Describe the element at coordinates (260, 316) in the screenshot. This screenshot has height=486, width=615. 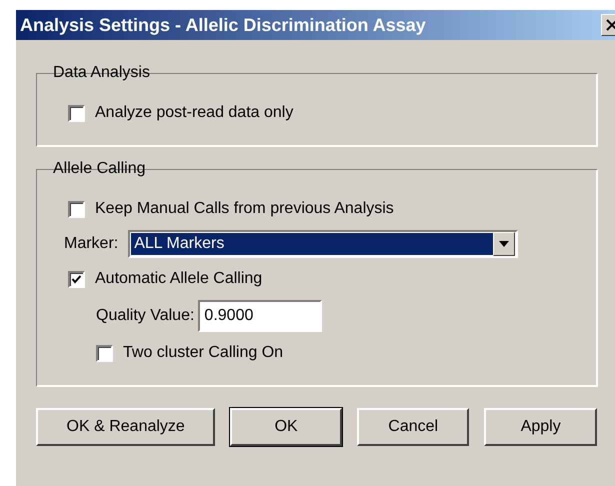
I see `input-field: 0.9000` at that location.